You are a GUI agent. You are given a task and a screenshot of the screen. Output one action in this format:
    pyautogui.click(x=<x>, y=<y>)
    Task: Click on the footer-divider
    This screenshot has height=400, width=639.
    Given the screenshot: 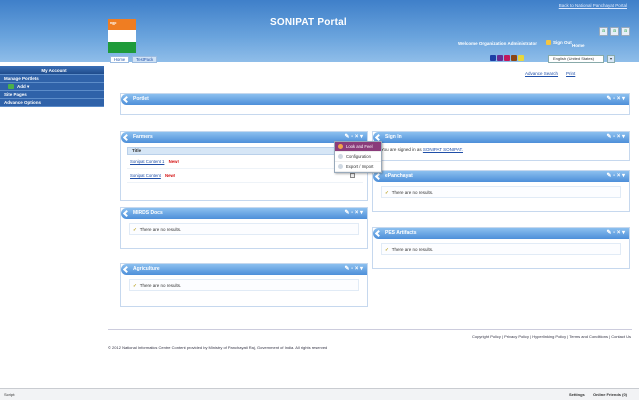 What is the action you would take?
    pyautogui.click(x=370, y=329)
    